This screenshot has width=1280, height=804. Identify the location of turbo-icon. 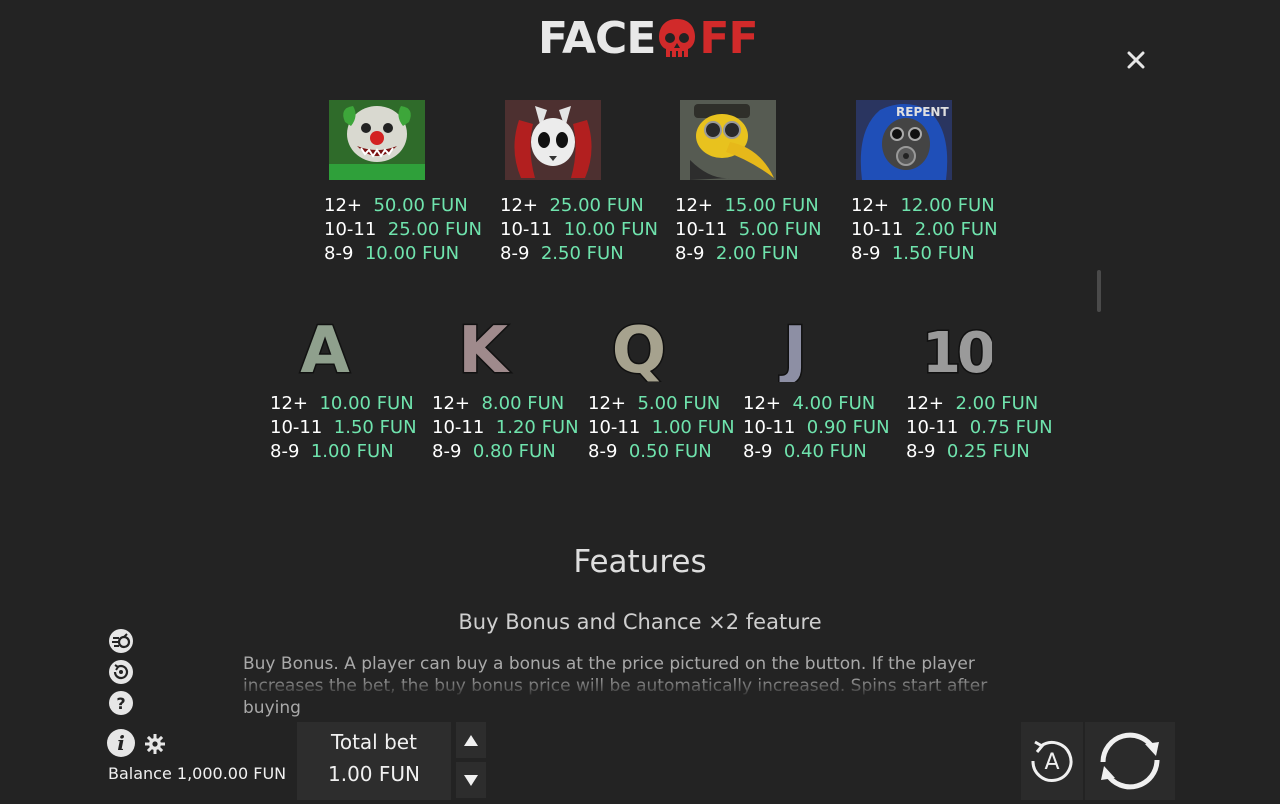
(121, 641).